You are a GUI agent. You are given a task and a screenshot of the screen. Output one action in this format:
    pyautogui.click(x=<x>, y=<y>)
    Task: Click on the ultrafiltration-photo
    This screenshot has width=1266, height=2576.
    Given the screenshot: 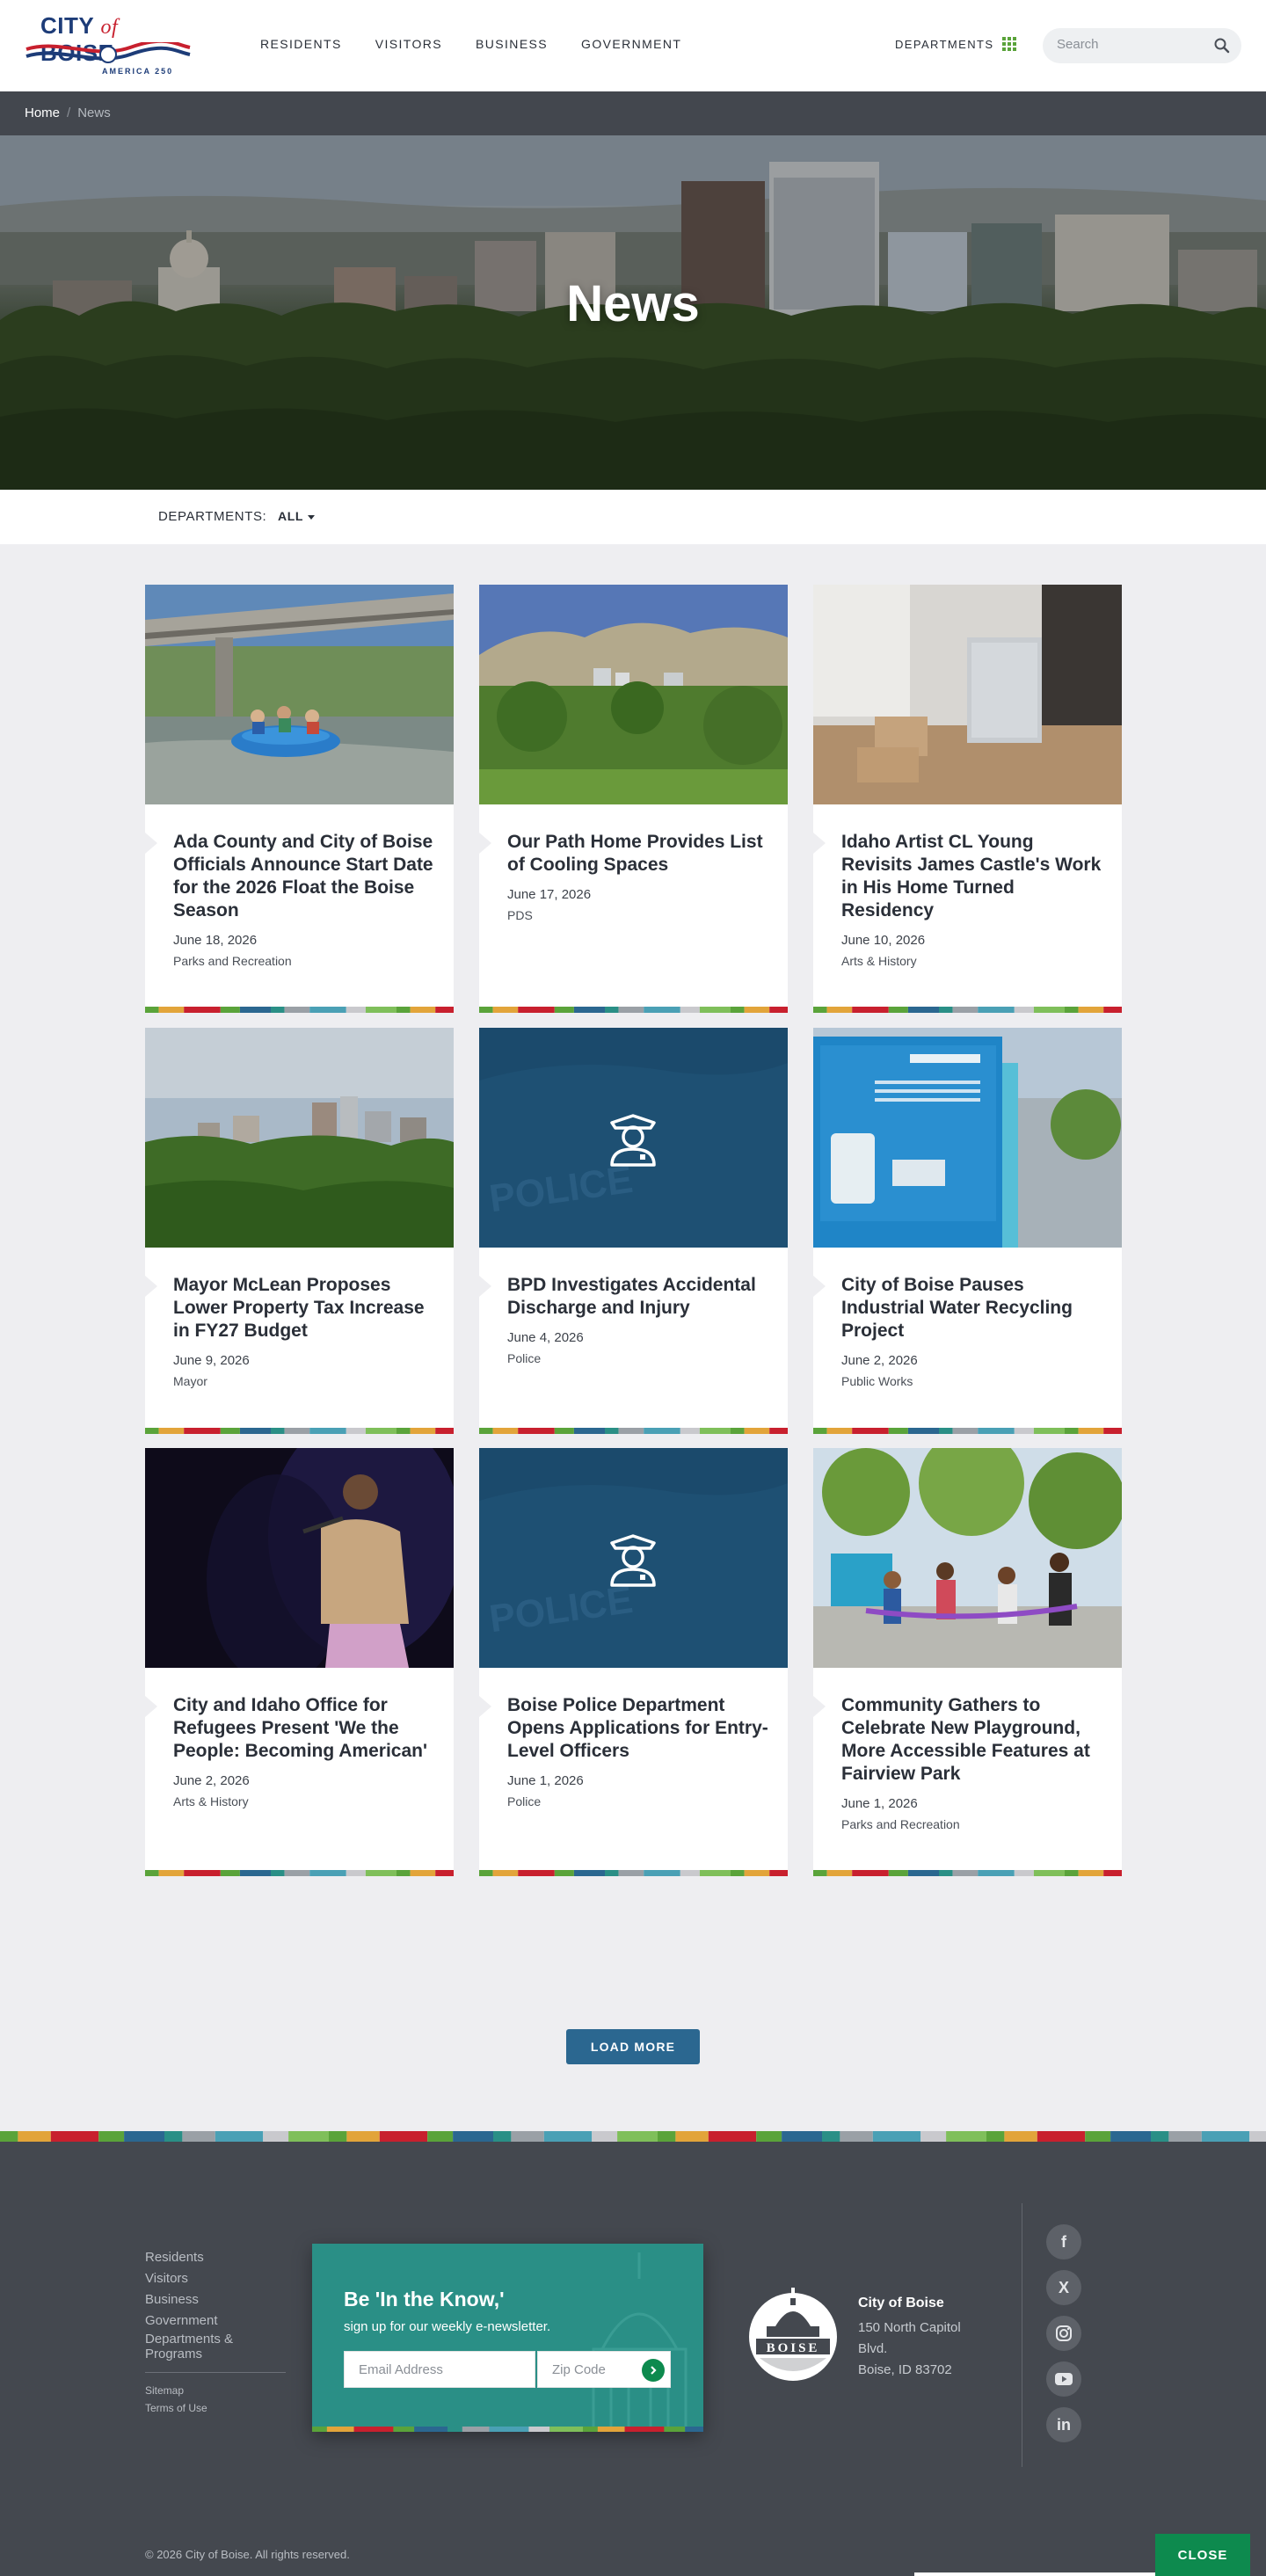 What is the action you would take?
    pyautogui.click(x=967, y=1138)
    